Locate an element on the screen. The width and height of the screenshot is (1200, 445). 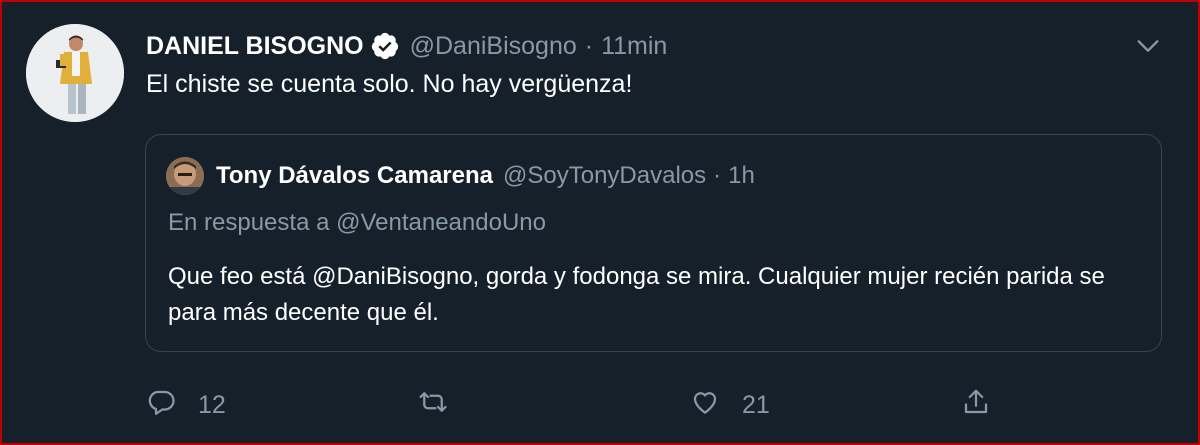
verified-badge-icon is located at coordinates (385, 46).